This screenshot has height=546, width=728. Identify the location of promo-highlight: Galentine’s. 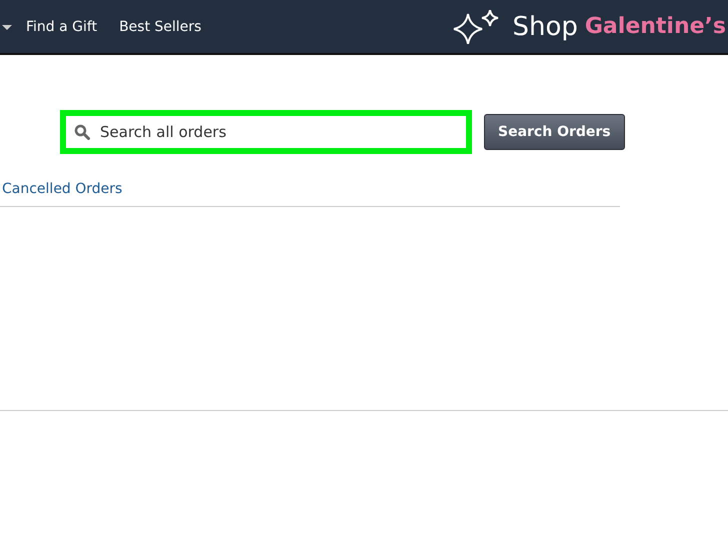
(655, 26).